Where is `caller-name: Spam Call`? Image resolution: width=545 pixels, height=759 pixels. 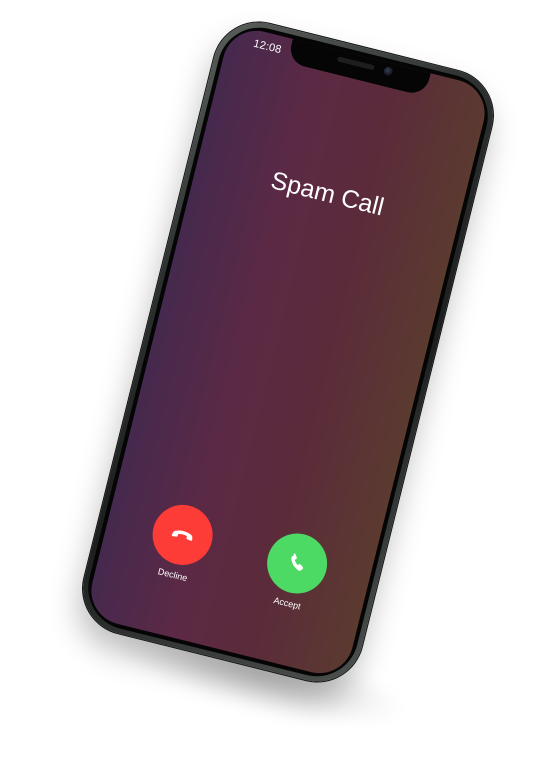 caller-name: Spam Call is located at coordinates (327, 194).